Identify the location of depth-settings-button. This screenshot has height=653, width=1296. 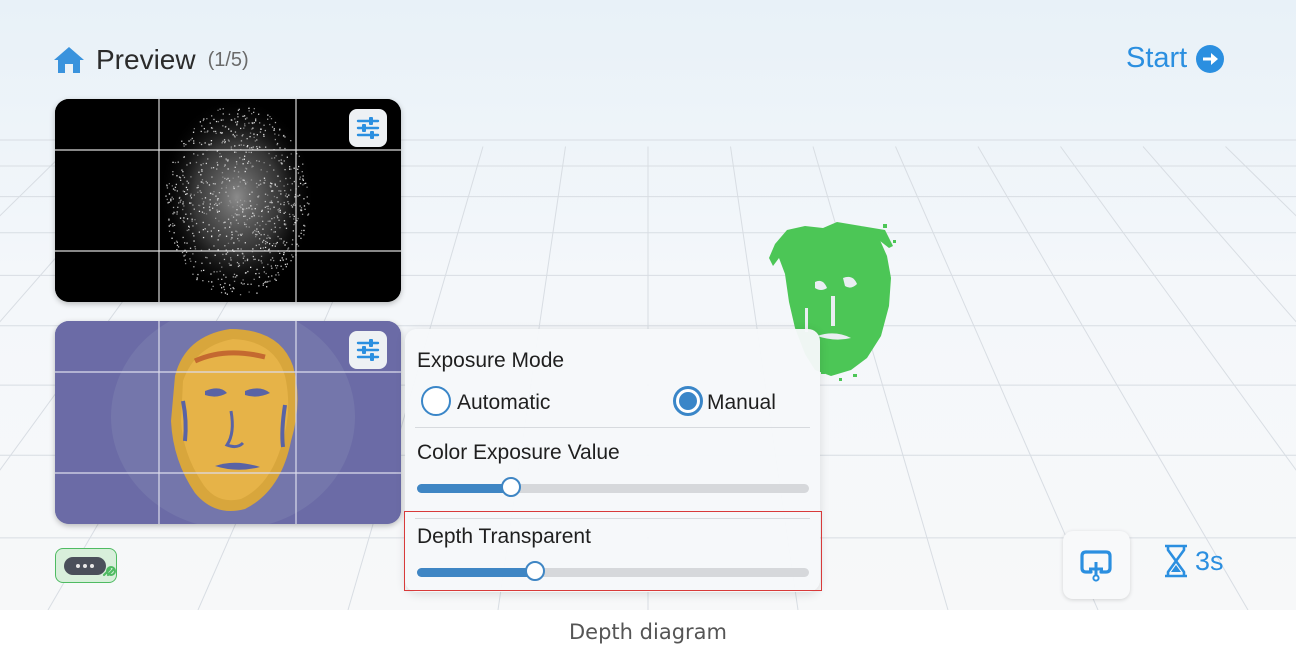
(368, 128).